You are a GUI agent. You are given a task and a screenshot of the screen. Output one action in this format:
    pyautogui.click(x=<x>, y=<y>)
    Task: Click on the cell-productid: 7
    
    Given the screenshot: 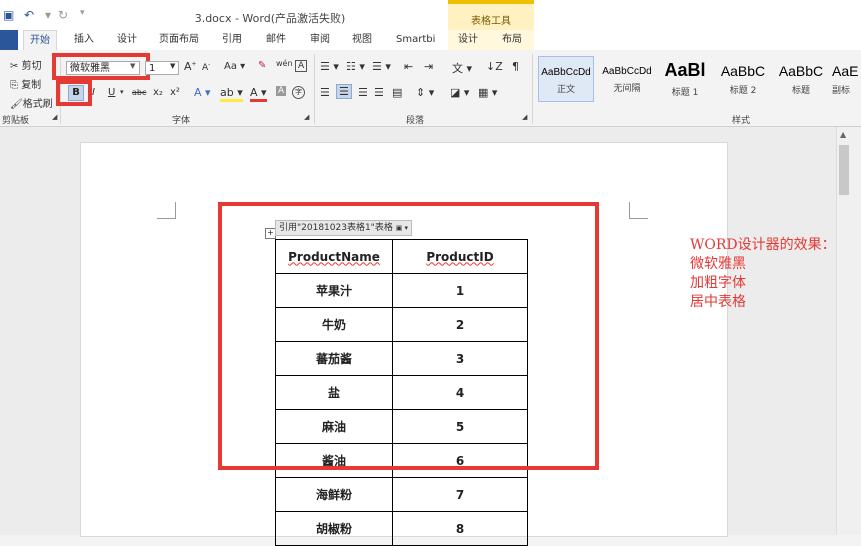 What is the action you would take?
    pyautogui.click(x=460, y=494)
    